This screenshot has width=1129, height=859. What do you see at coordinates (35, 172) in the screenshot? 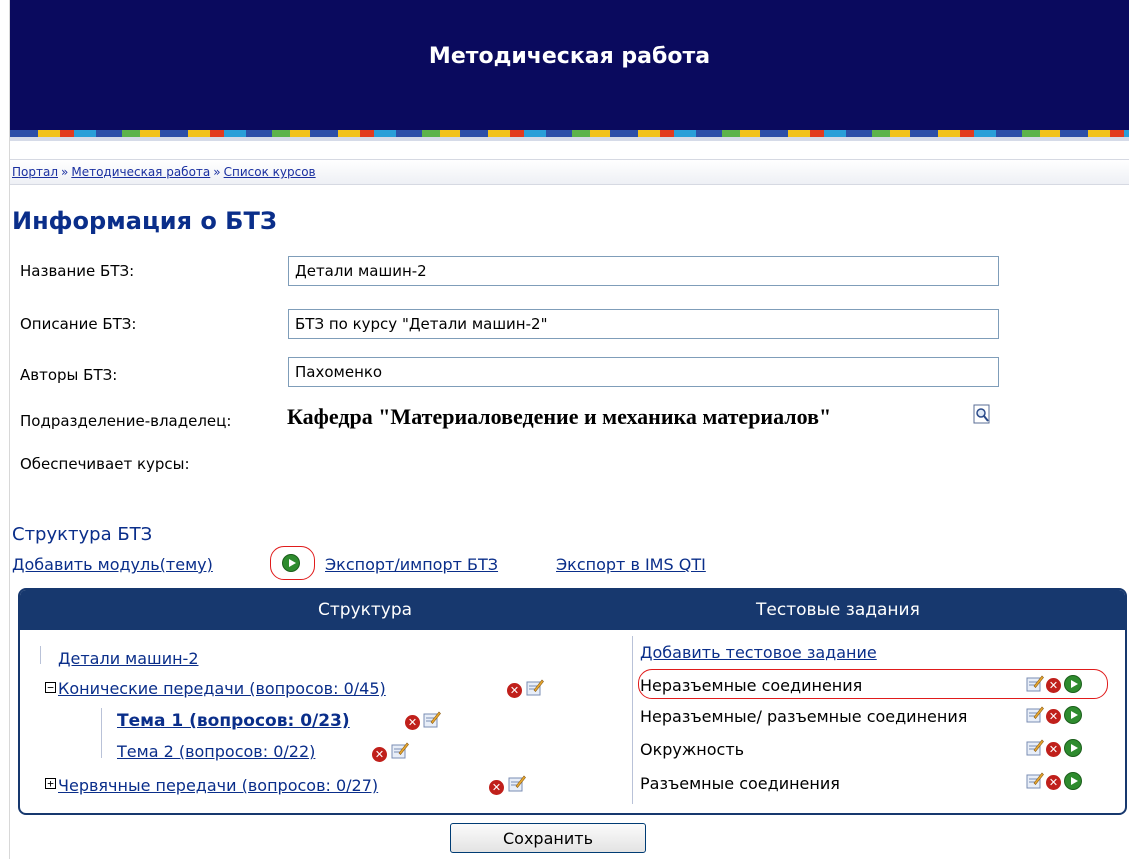
I see `breadcrumb-portal: Портал` at bounding box center [35, 172].